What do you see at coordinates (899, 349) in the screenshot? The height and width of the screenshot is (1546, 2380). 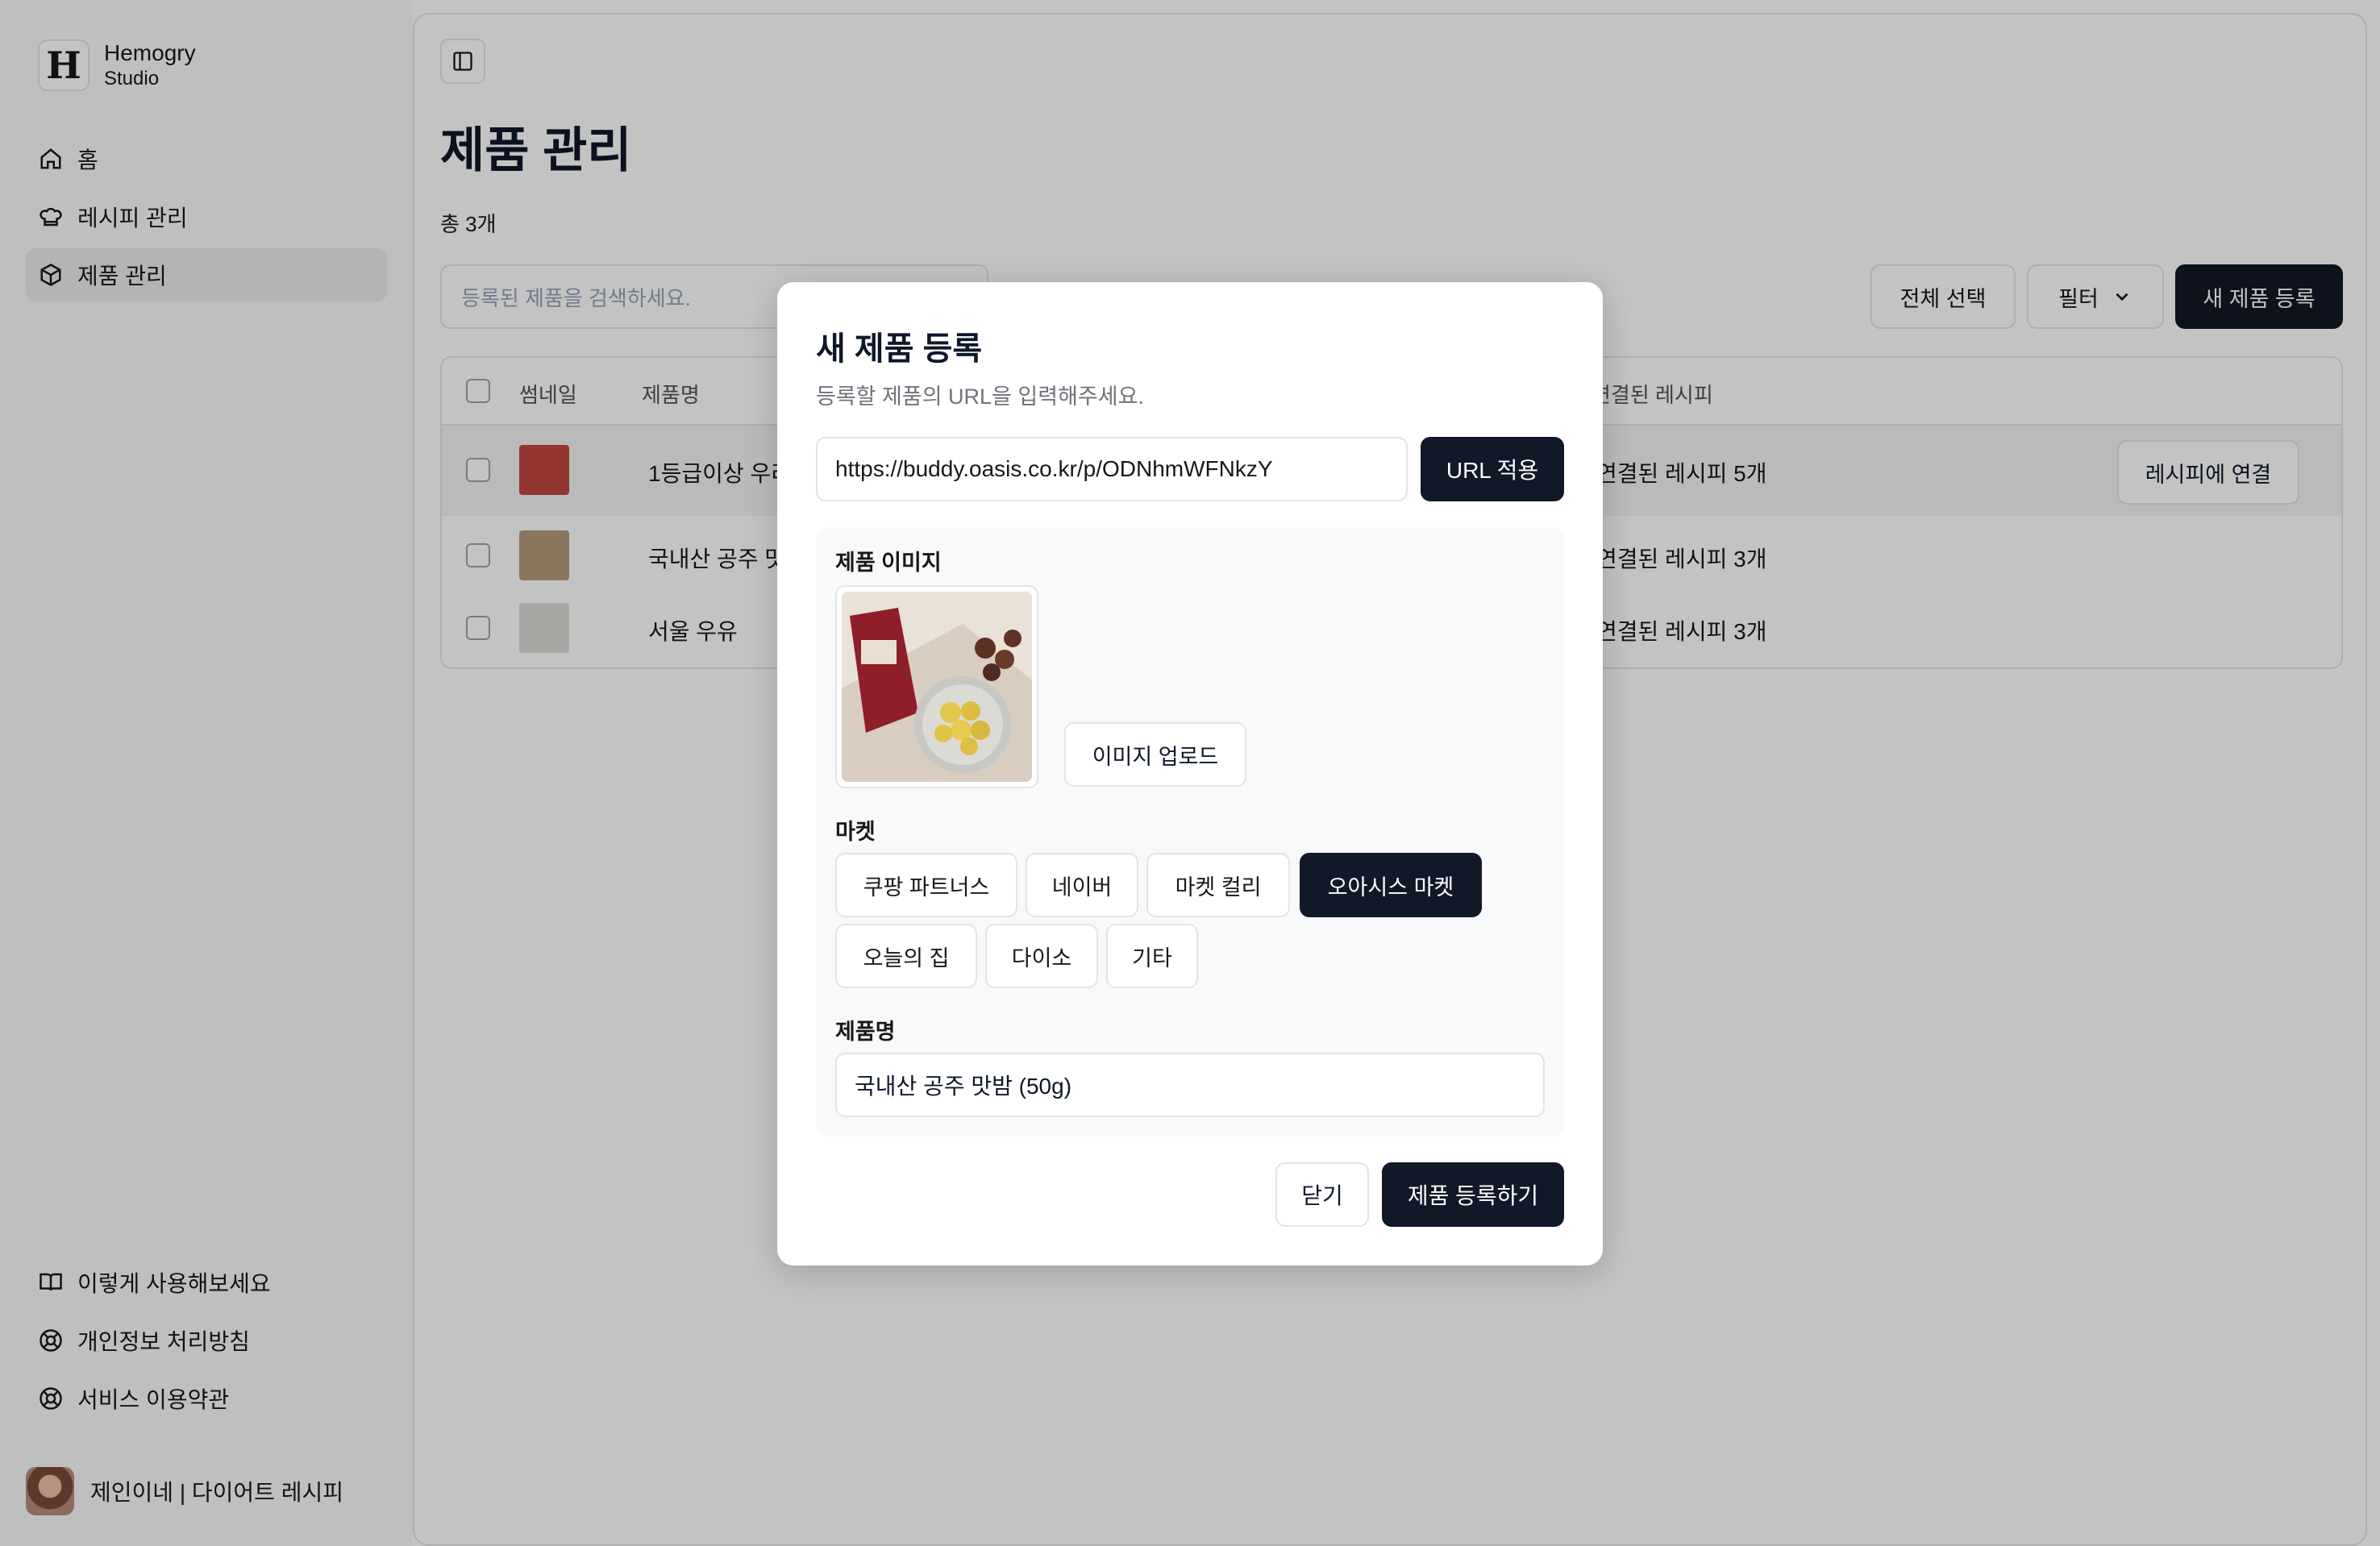 I see `dialog-title: 새 제품 등록` at bounding box center [899, 349].